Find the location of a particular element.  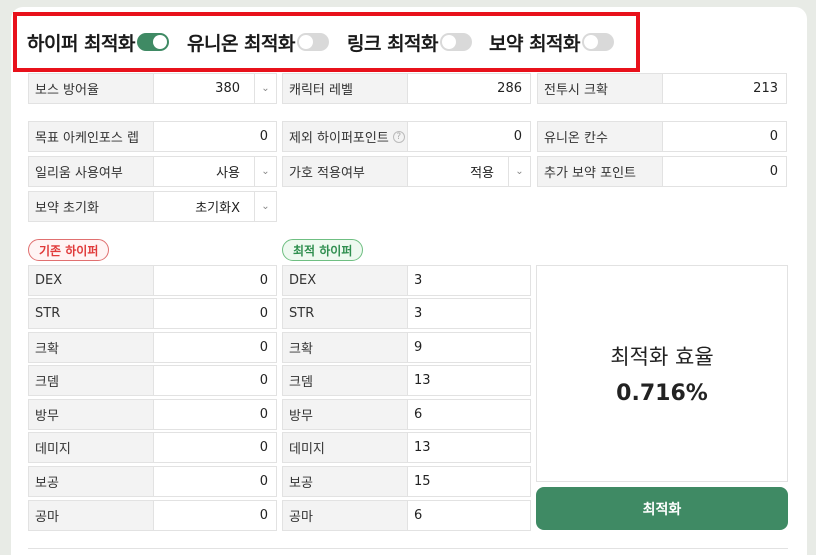

help-icon: ? is located at coordinates (398, 136).